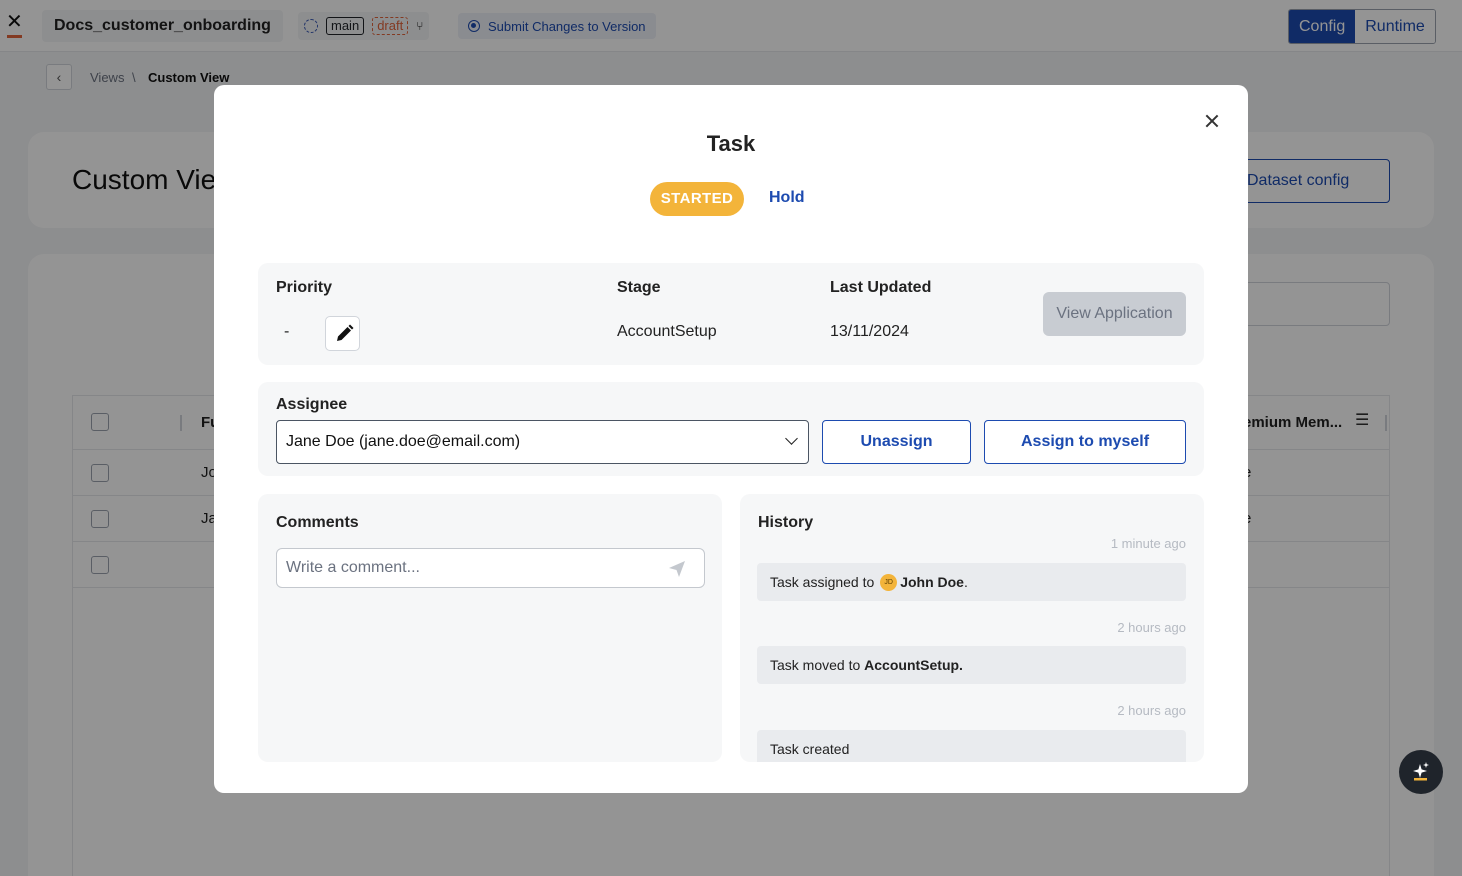  I want to click on history-timestamp: 1 minute ago, so click(1148, 543).